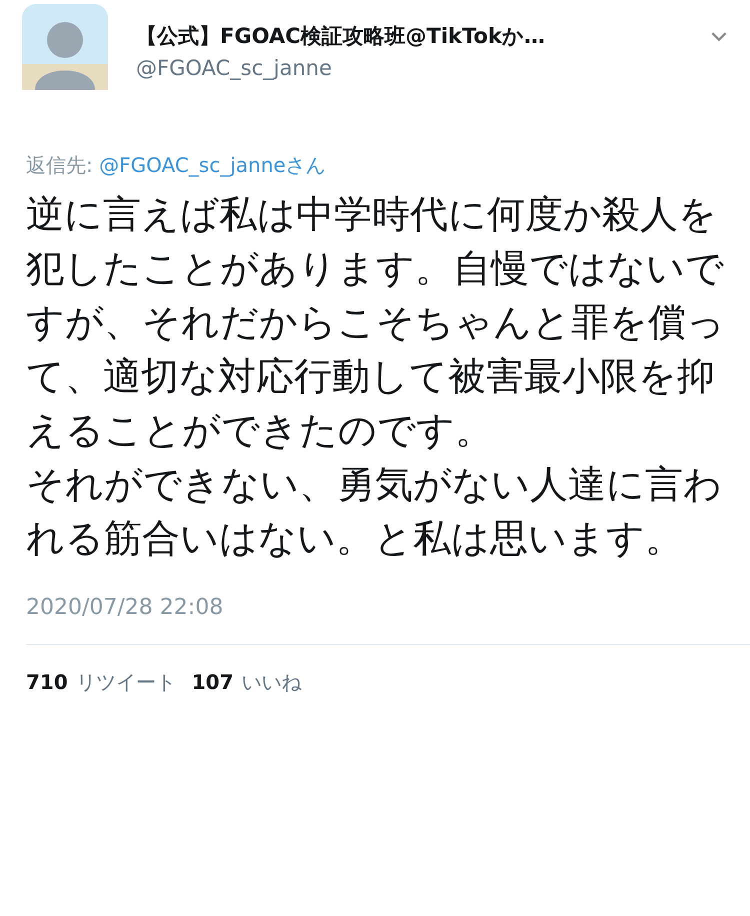  I want to click on author-handle: @FGOAC_sc_janne, so click(234, 68).